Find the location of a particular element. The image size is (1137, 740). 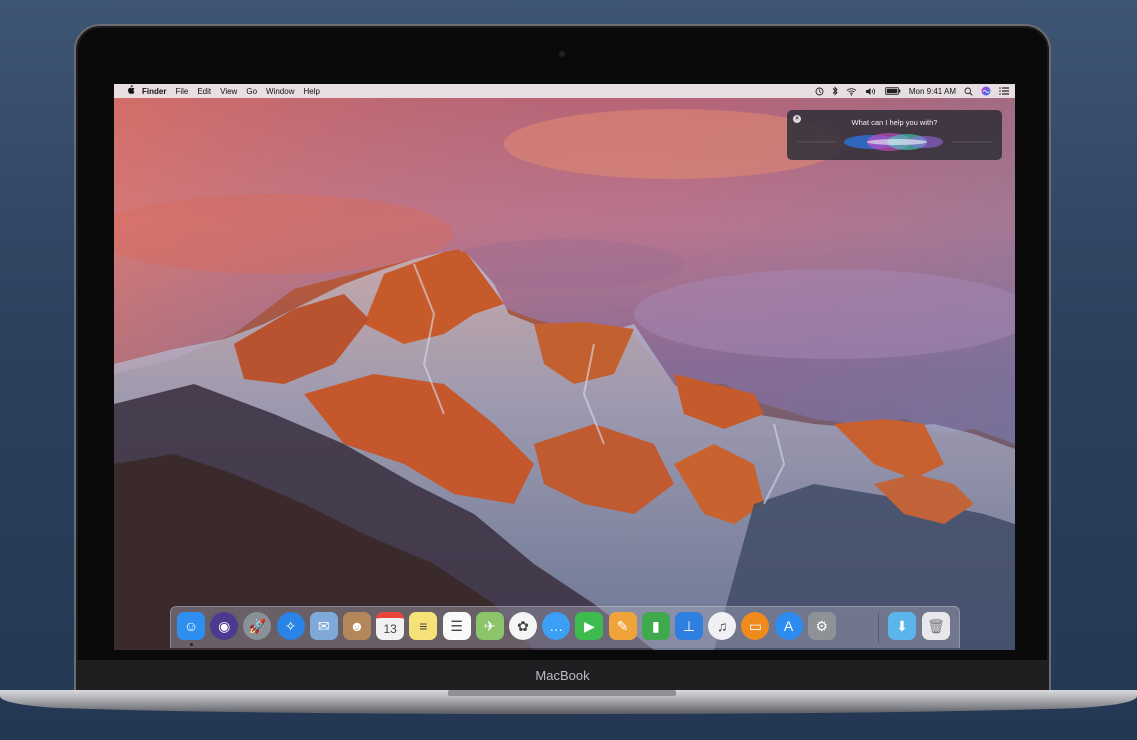

launchpad-icon: 🚀 is located at coordinates (257, 626).